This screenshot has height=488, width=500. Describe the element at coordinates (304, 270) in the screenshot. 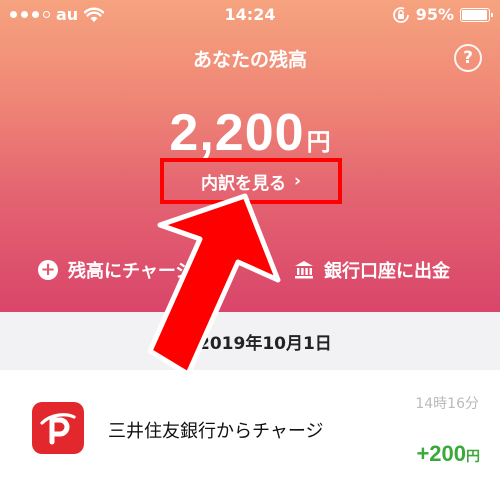

I see `bank-icon` at that location.